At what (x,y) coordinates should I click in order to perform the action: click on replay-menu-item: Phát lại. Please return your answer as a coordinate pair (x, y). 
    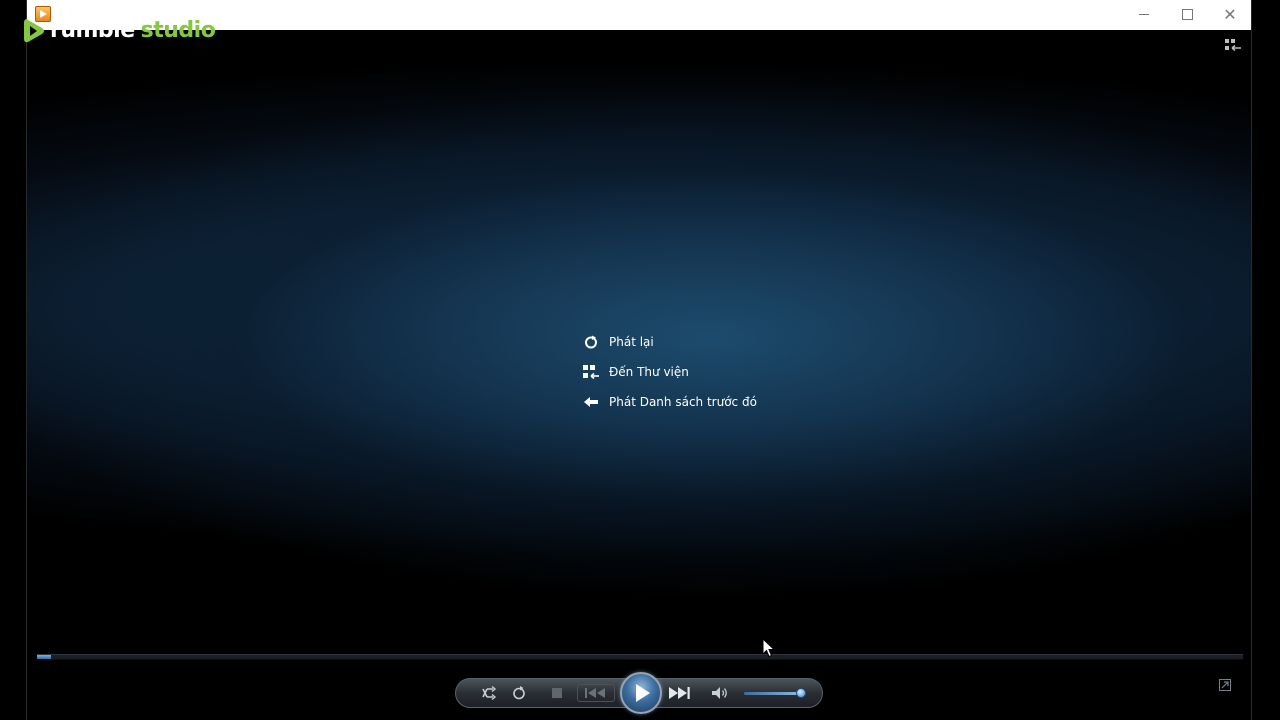
    Looking at the image, I should click on (670, 342).